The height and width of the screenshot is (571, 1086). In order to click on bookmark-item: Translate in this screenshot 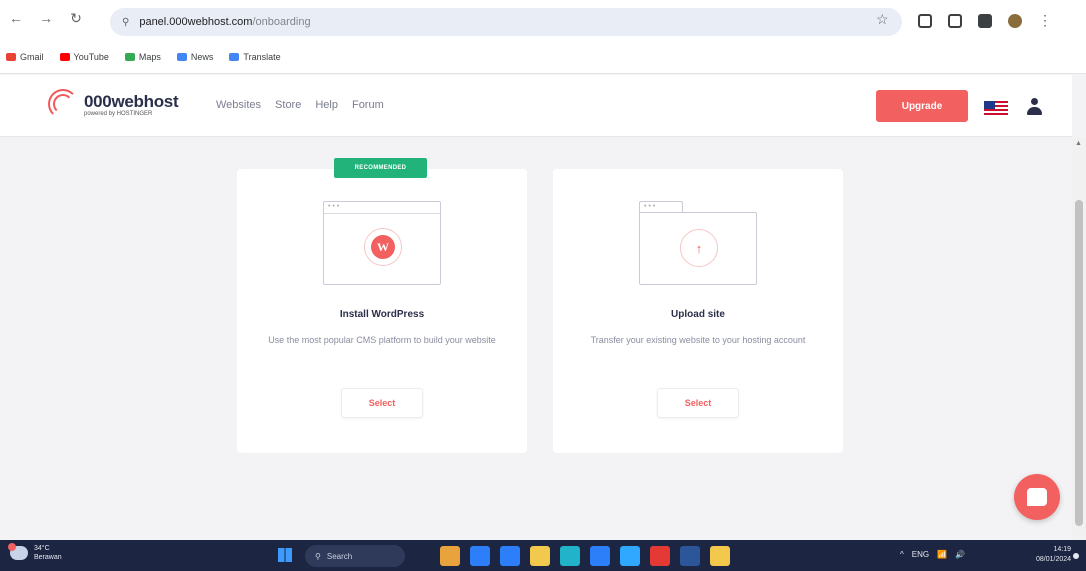, I will do `click(255, 57)`.